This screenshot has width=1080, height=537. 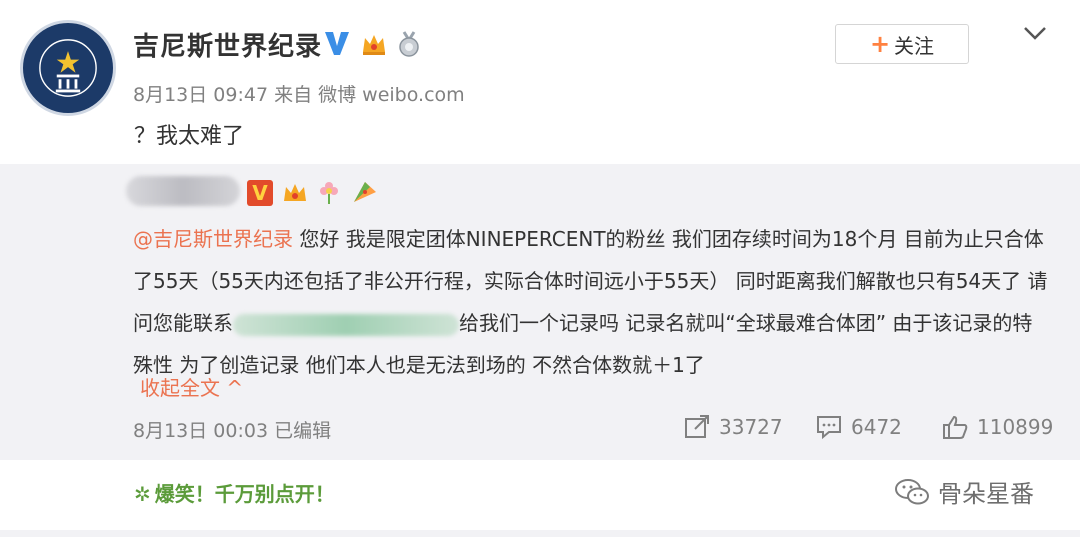 I want to click on sparkle-icon: ✲, so click(x=142, y=494).